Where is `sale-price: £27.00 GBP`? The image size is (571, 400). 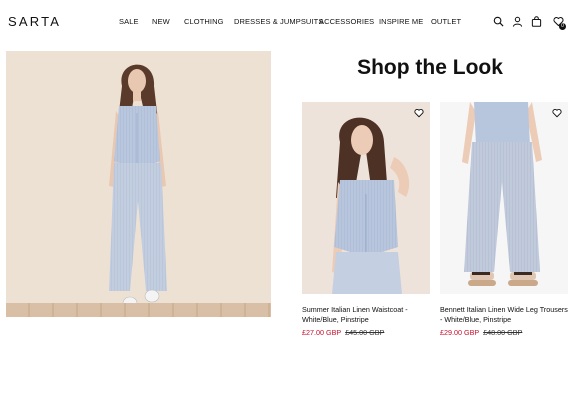 sale-price: £27.00 GBP is located at coordinates (322, 332).